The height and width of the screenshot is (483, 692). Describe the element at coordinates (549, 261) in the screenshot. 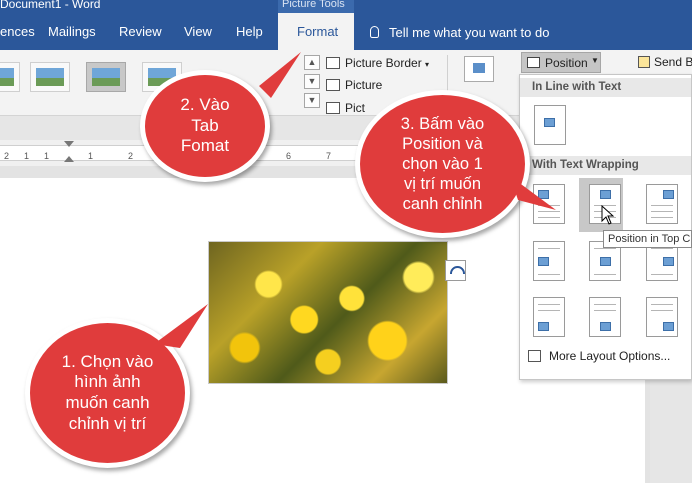

I see `position-middle-left` at that location.